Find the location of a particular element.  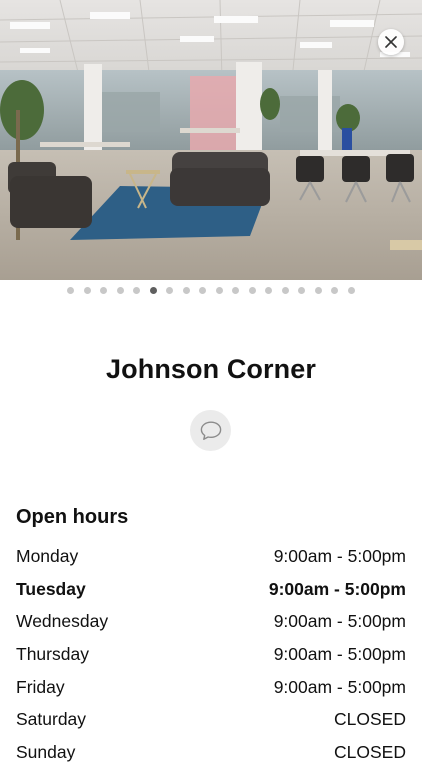

hours-row-monday: Monday 9:00am - 5:00pm is located at coordinates (211, 556).